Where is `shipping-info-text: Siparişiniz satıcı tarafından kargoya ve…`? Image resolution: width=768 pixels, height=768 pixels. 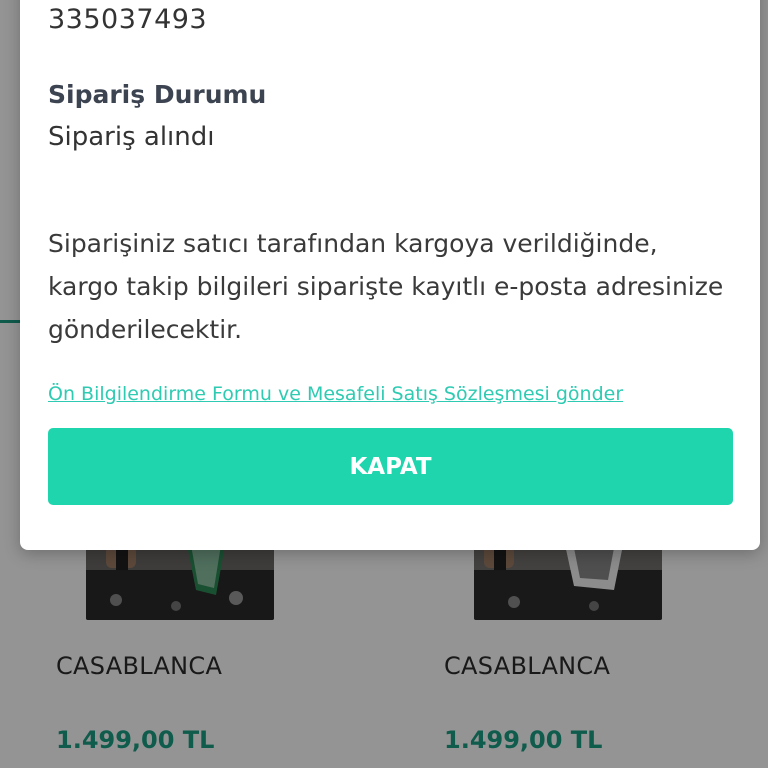
shipping-info-text: Siparişiniz satıcı tarafından kargoya ve… is located at coordinates (386, 286).